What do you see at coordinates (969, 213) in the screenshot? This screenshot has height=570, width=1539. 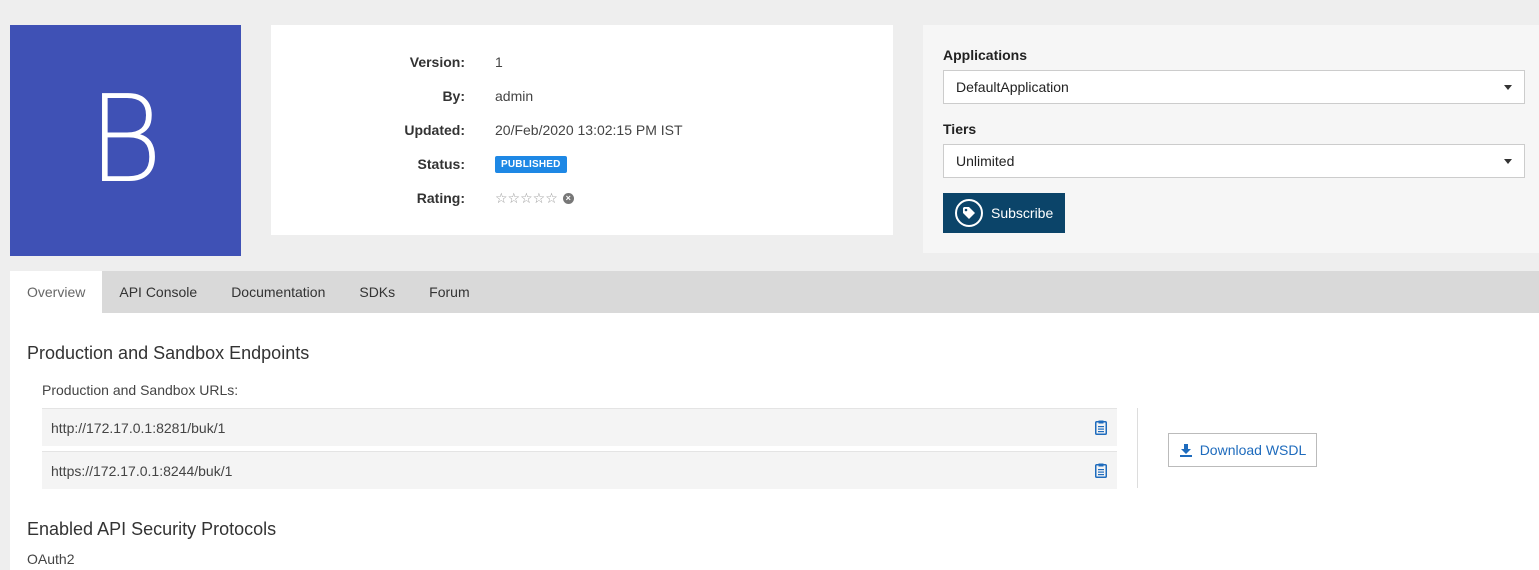 I see `tag-icon` at bounding box center [969, 213].